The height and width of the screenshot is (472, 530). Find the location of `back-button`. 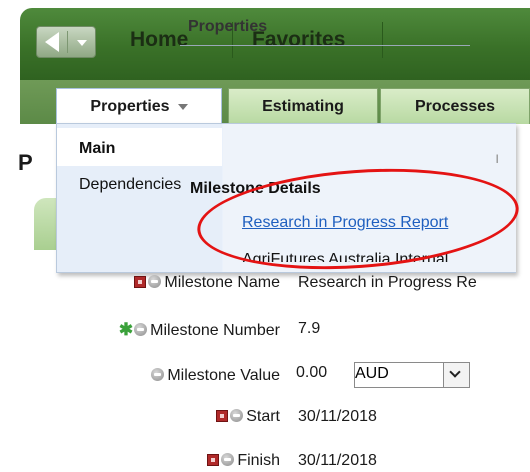

back-button is located at coordinates (66, 42).